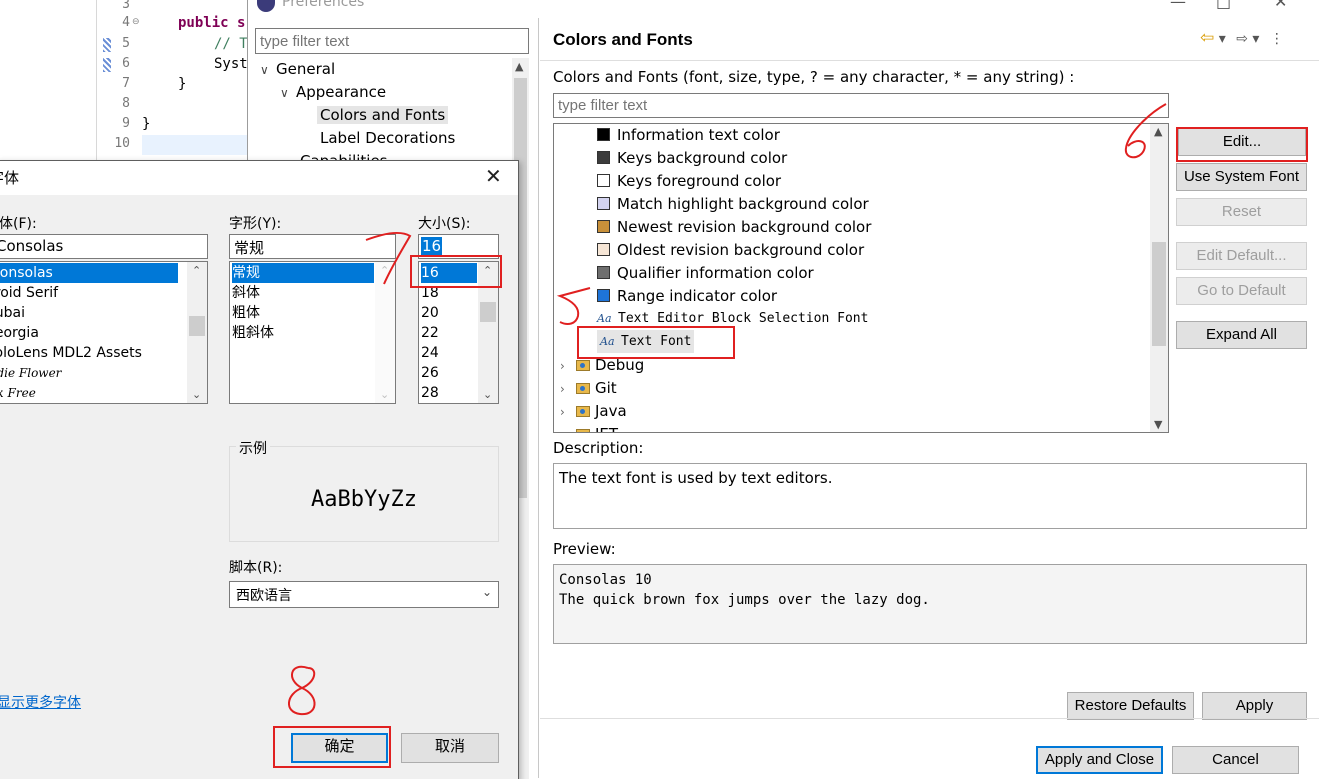  What do you see at coordinates (126, 22) in the screenshot?
I see `line-number: 4` at bounding box center [126, 22].